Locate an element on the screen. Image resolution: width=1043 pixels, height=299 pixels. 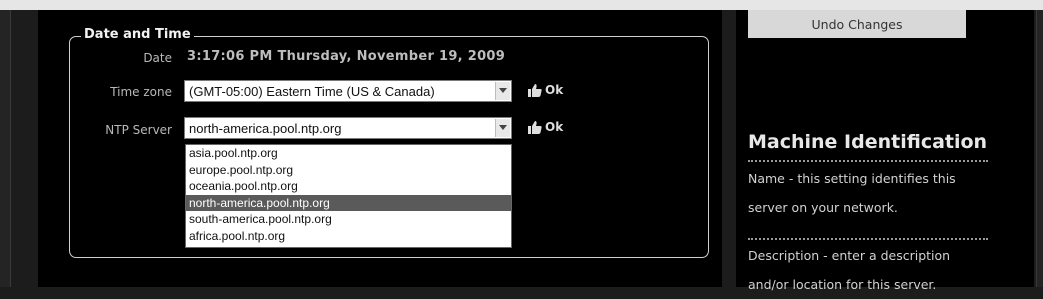
help-title: Machine Identification is located at coordinates (868, 142).